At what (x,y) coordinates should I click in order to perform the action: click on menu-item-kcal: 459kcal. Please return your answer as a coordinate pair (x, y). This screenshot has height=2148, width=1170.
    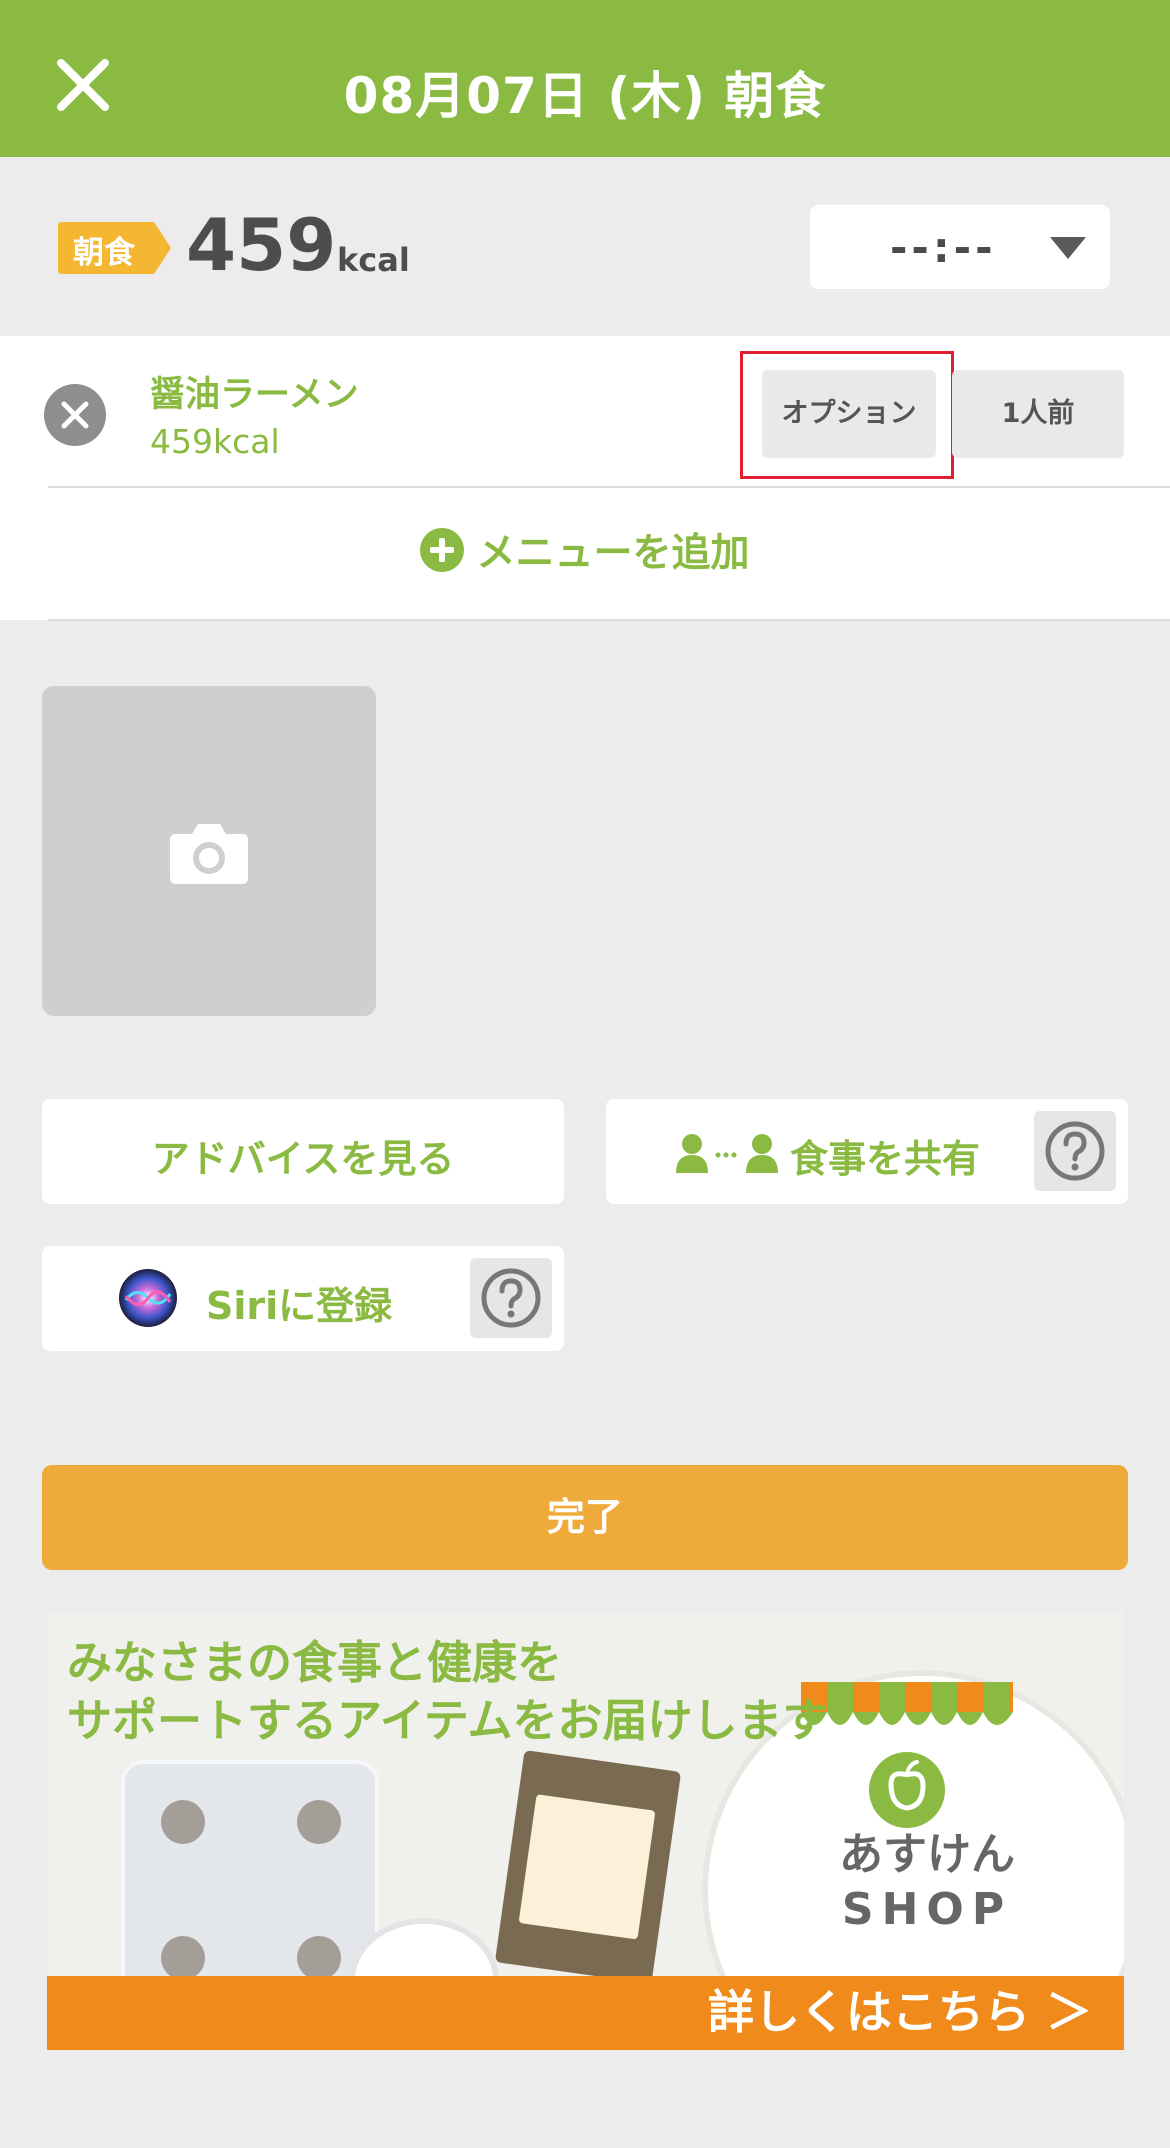
    Looking at the image, I should click on (215, 441).